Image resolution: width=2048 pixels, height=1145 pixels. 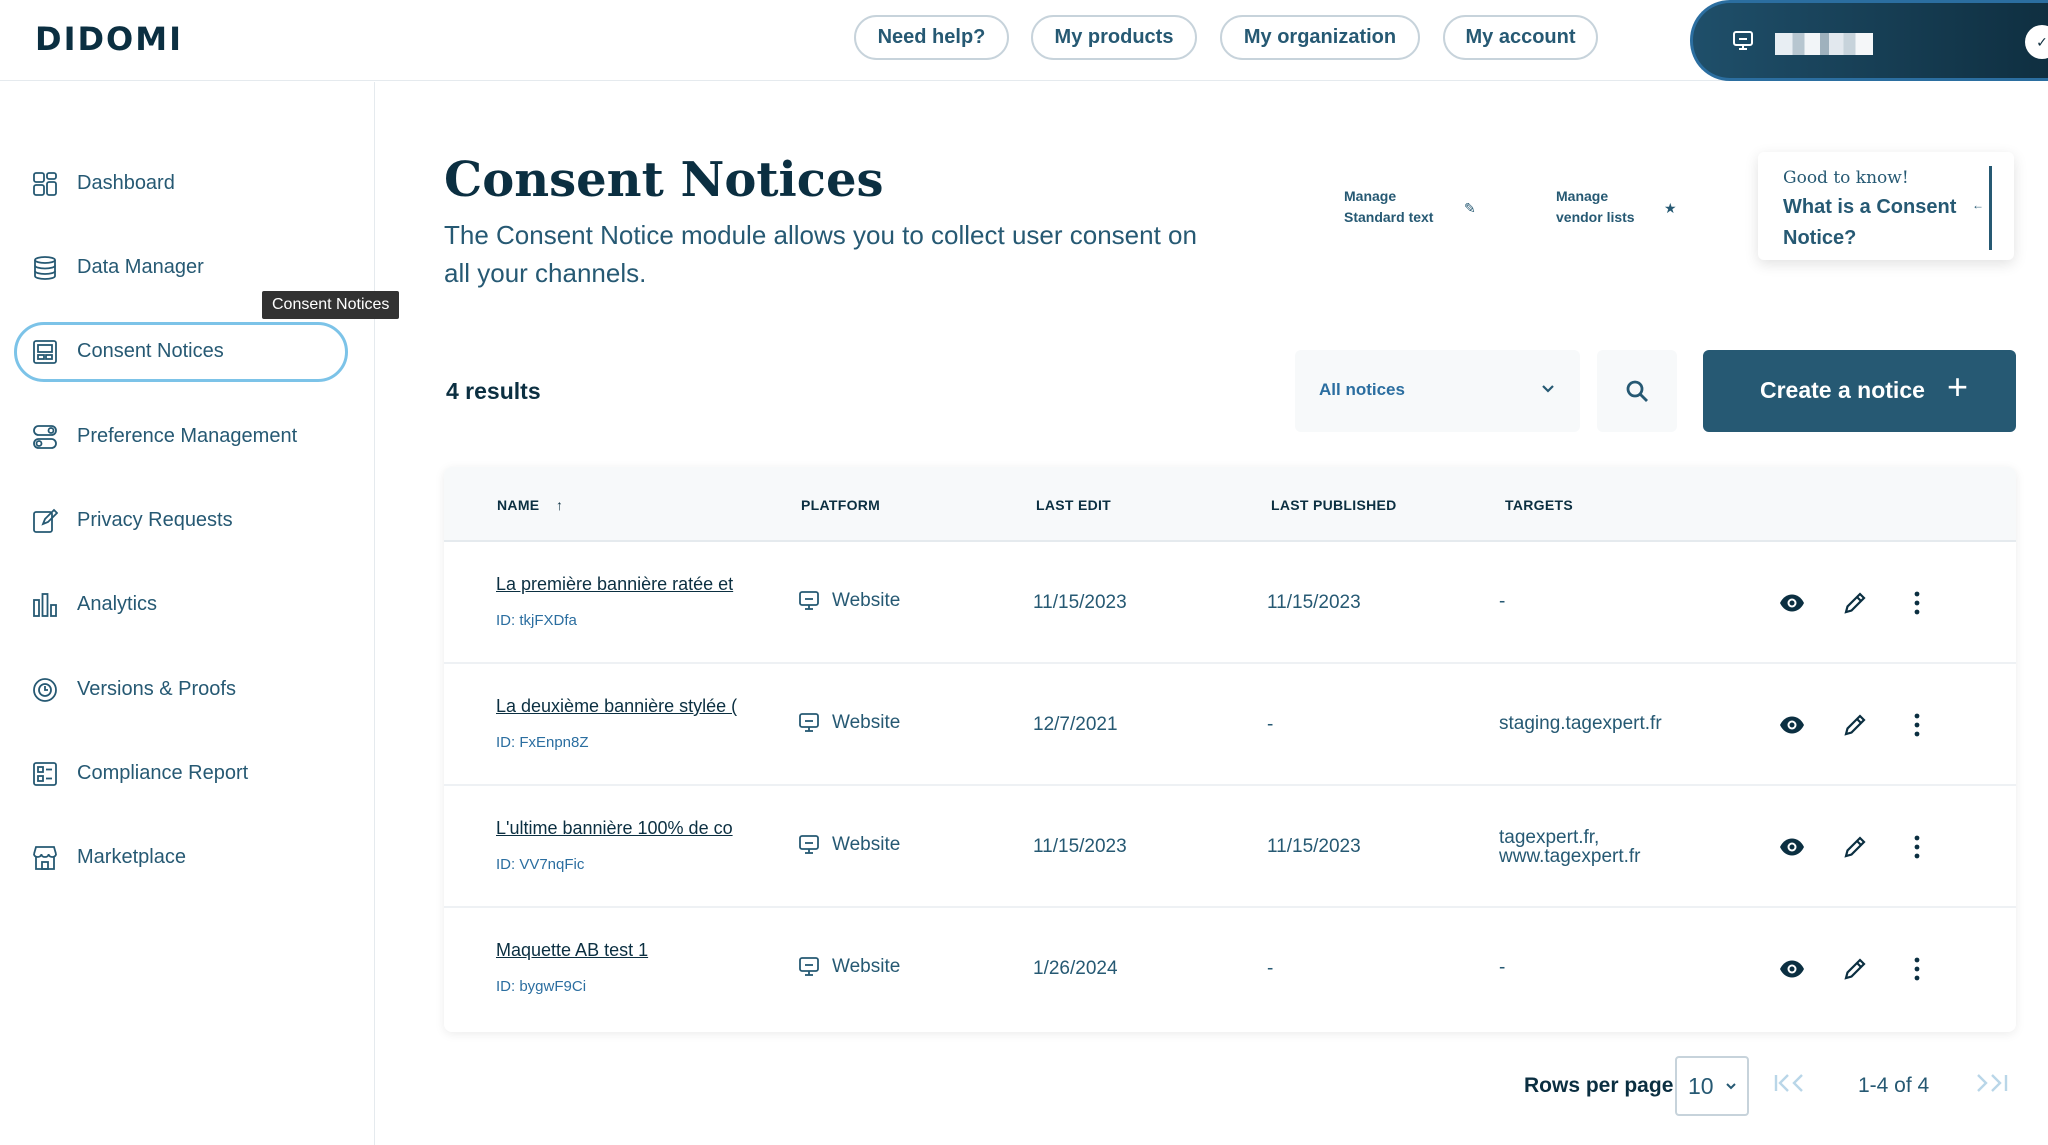 What do you see at coordinates (626, 828) in the screenshot?
I see `notice-name-link: L'ultime bannière 100% de co` at bounding box center [626, 828].